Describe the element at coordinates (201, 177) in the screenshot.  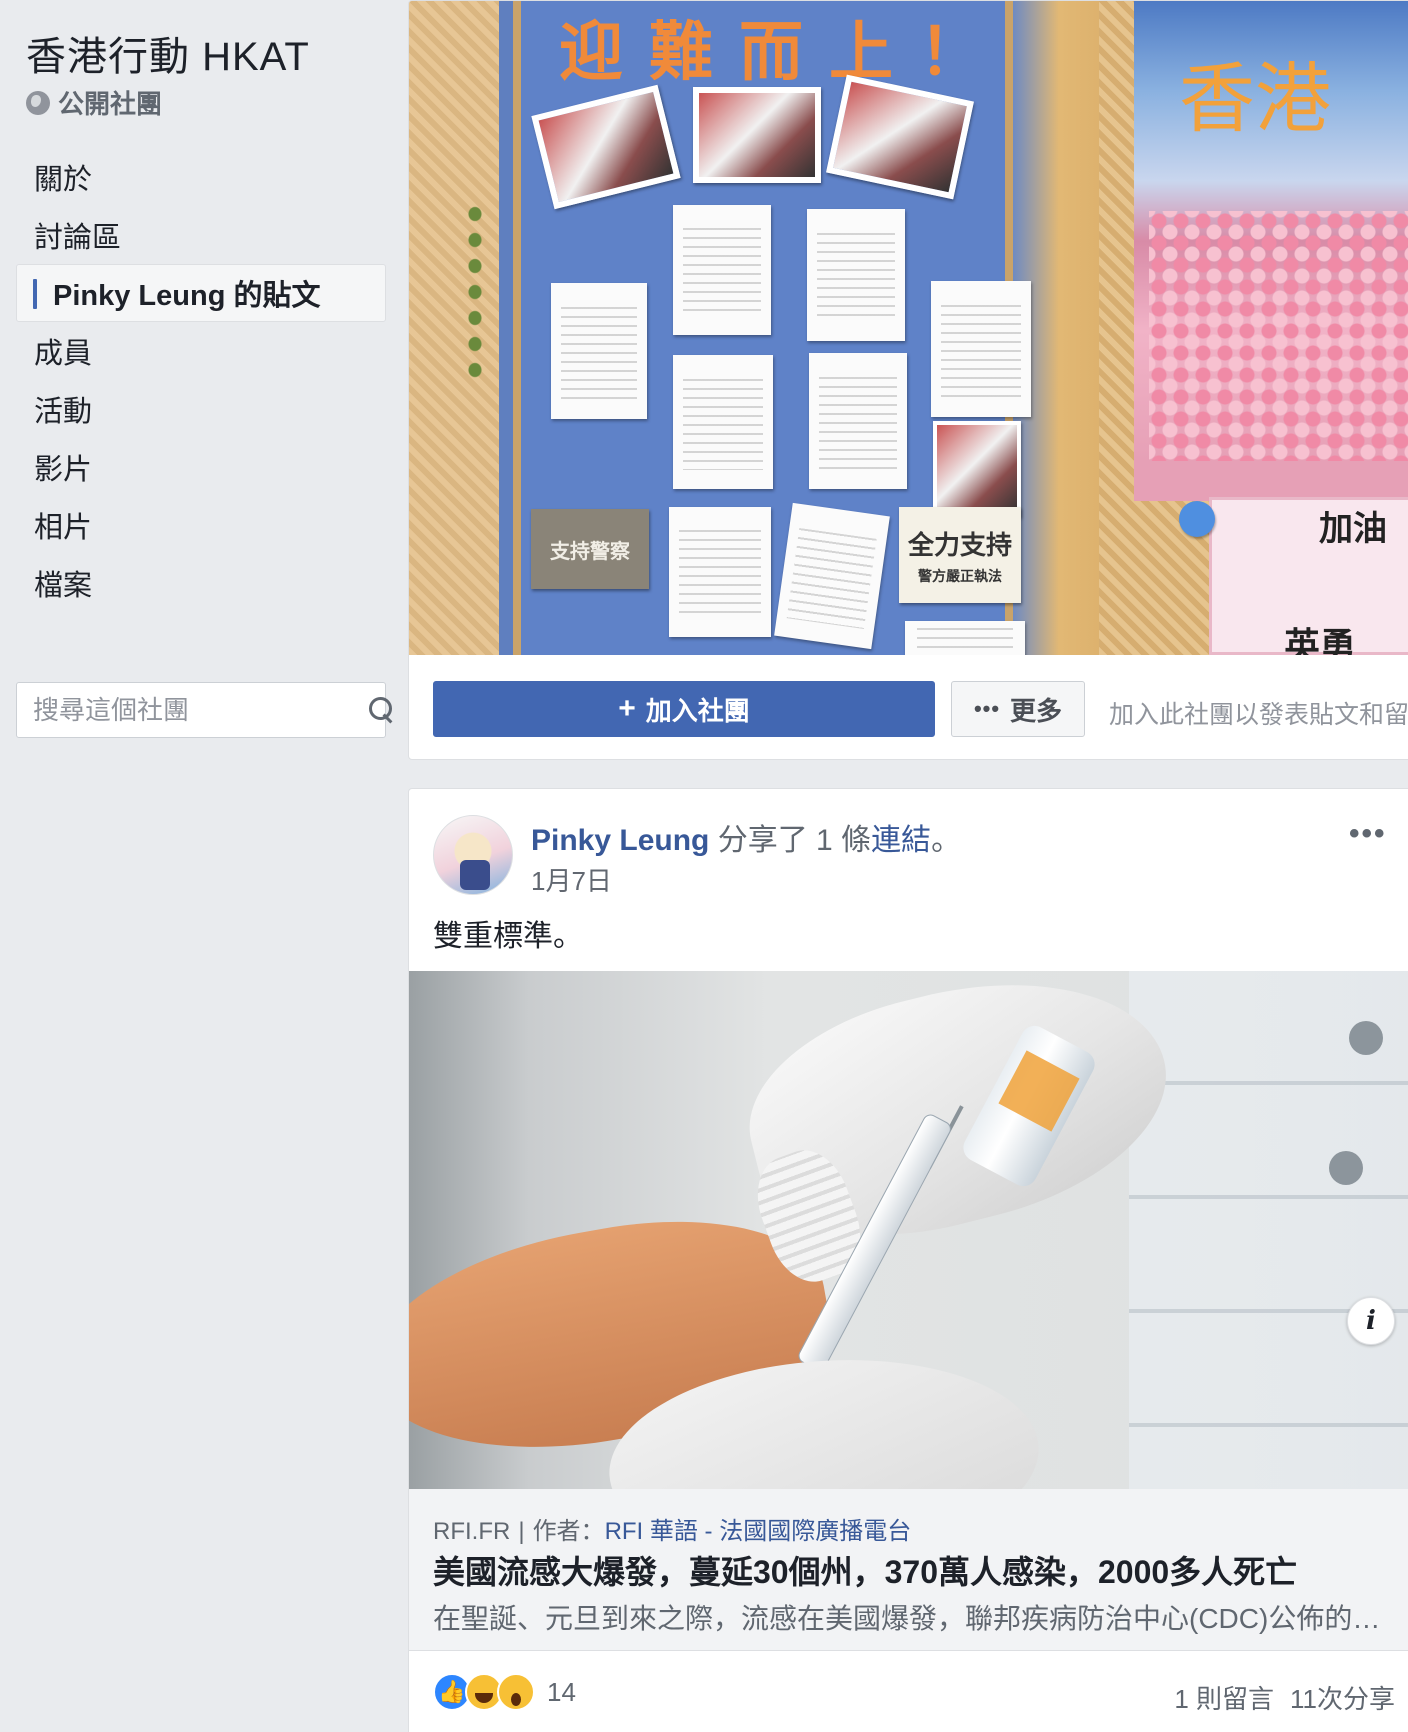
I see `nav-item-about: 關於` at that location.